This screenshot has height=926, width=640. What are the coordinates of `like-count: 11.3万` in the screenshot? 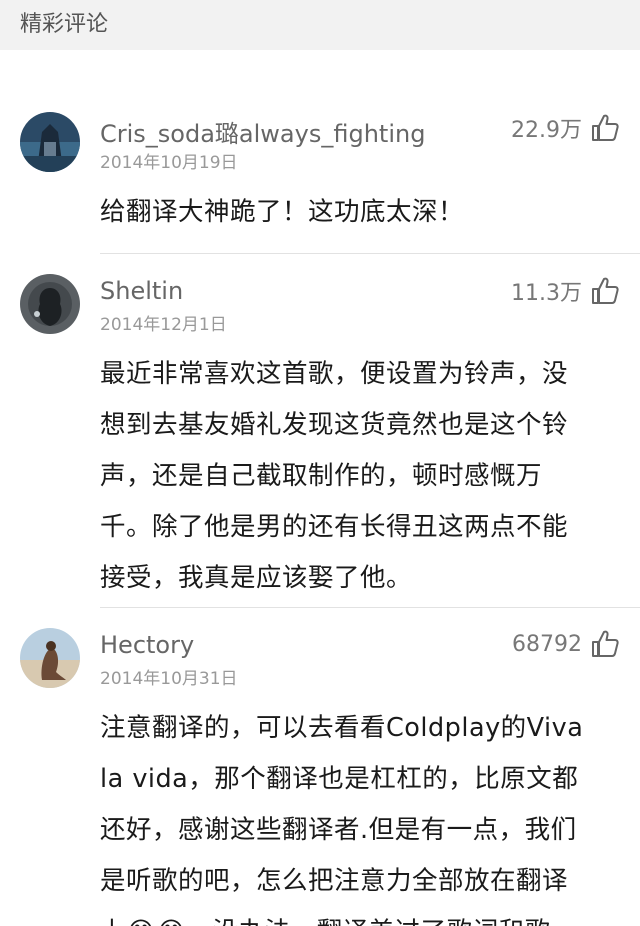 It's located at (546, 293).